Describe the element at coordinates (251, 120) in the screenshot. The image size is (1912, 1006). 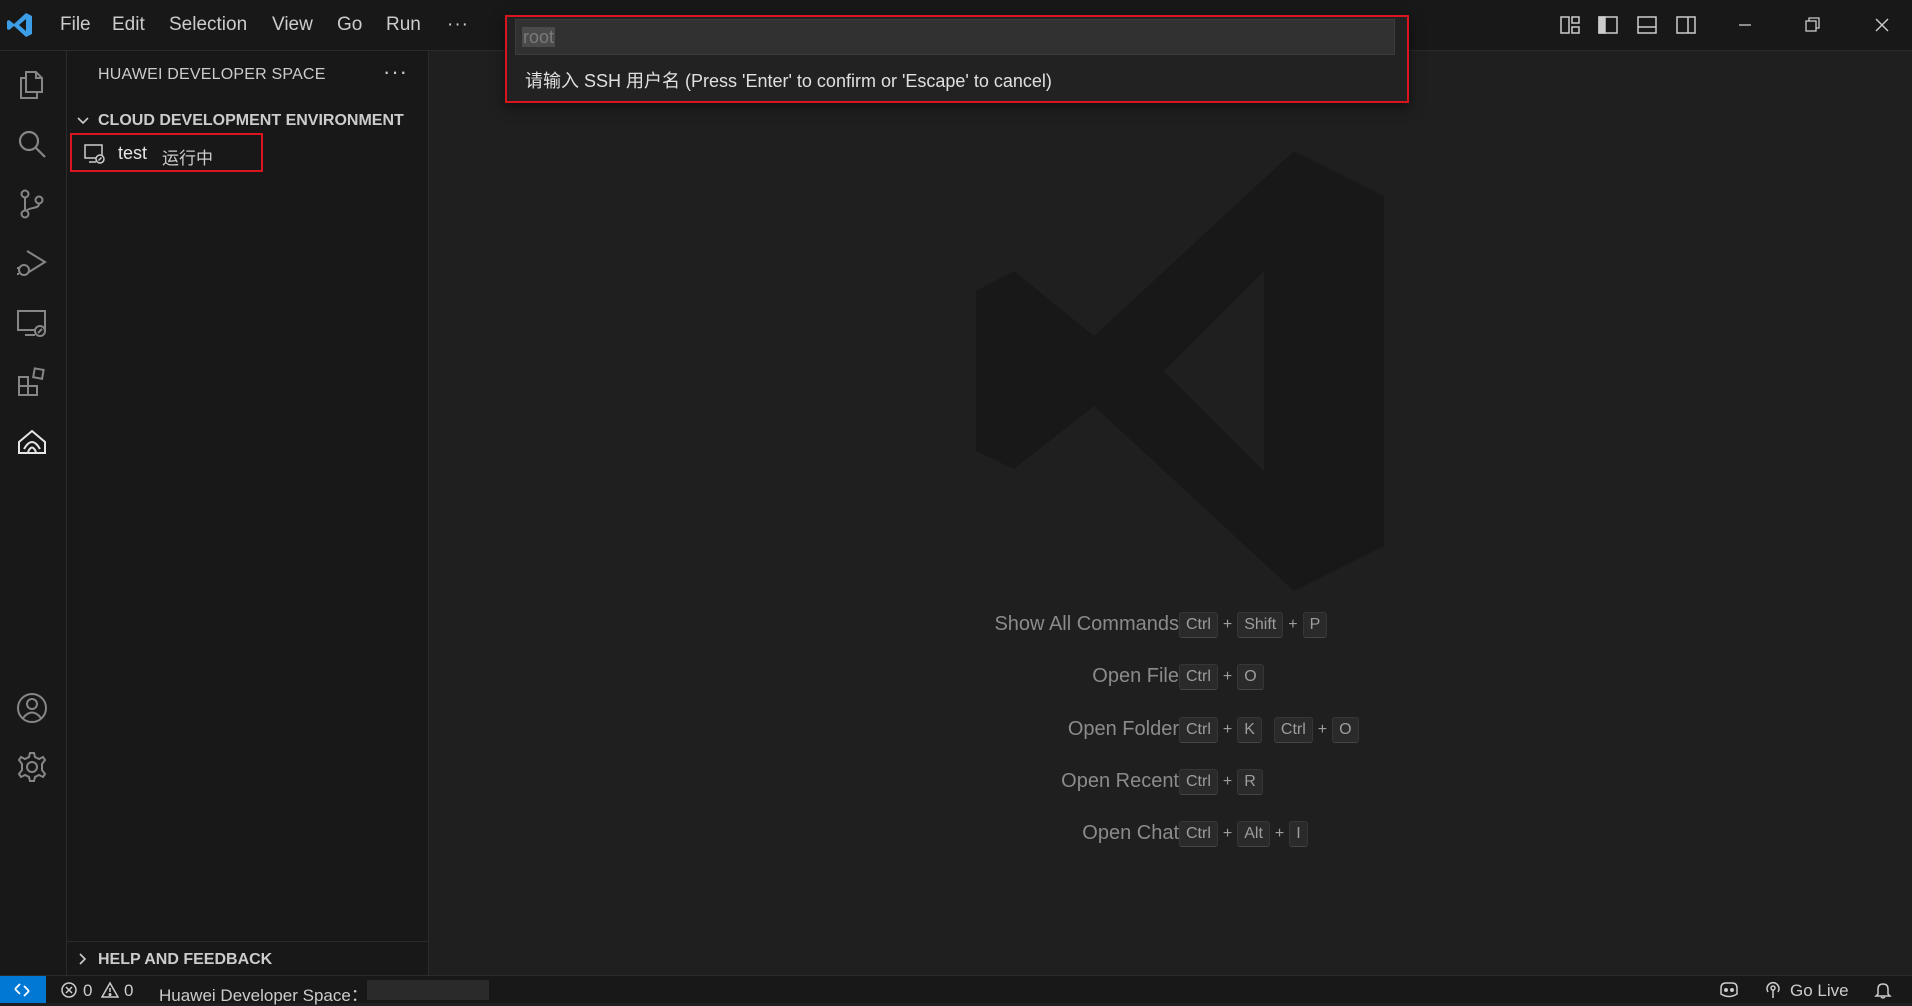
I see `section-title: CLOUD DEVELOPMENT ENVIRONMENT` at that location.